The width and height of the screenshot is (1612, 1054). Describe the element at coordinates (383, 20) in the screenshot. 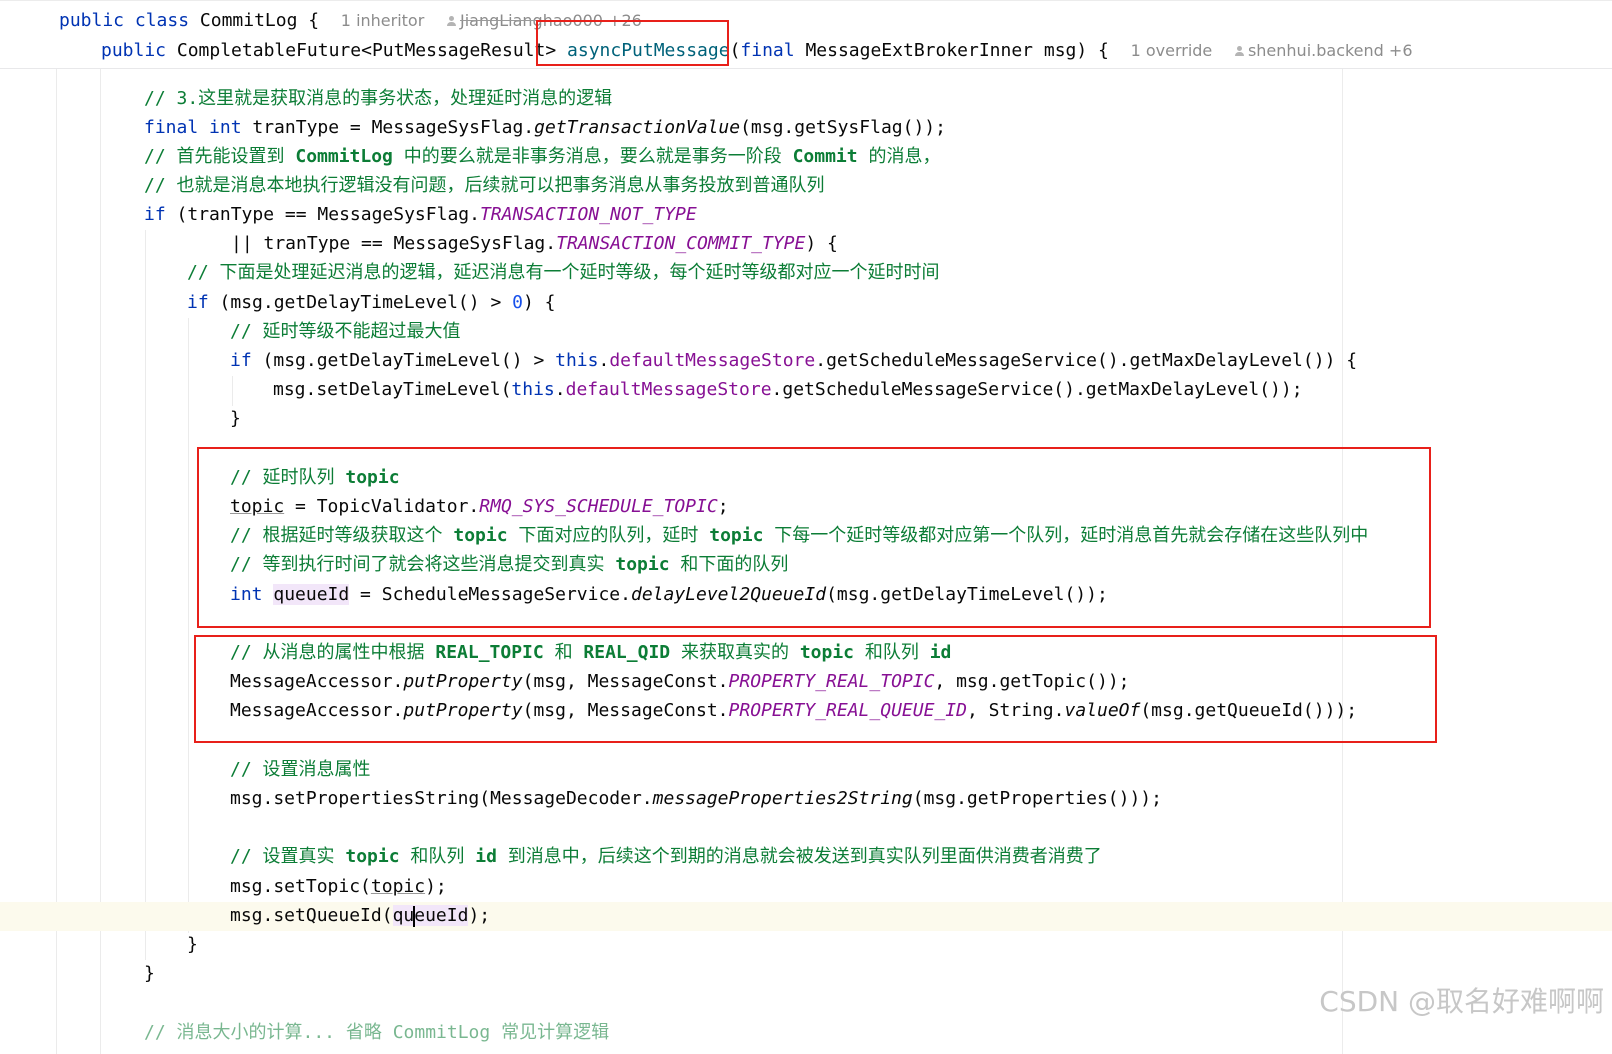

I see `inheritors-hint: 1 inheritor` at that location.